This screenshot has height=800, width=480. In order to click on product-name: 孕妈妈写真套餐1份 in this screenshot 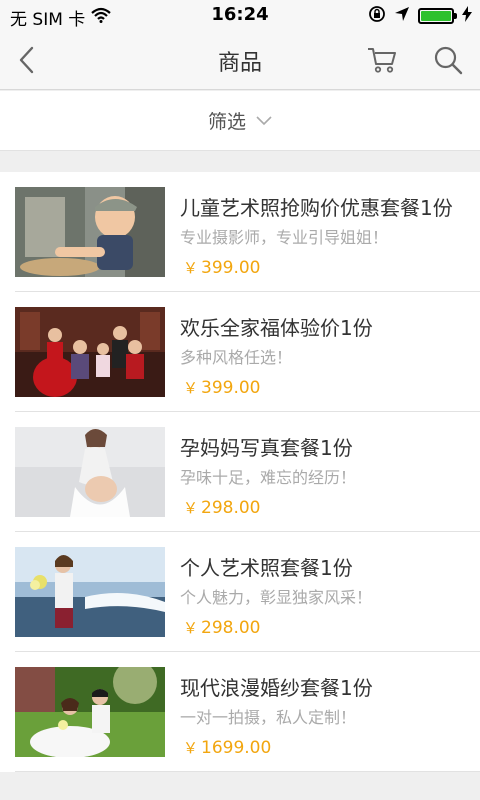, I will do `click(266, 448)`.